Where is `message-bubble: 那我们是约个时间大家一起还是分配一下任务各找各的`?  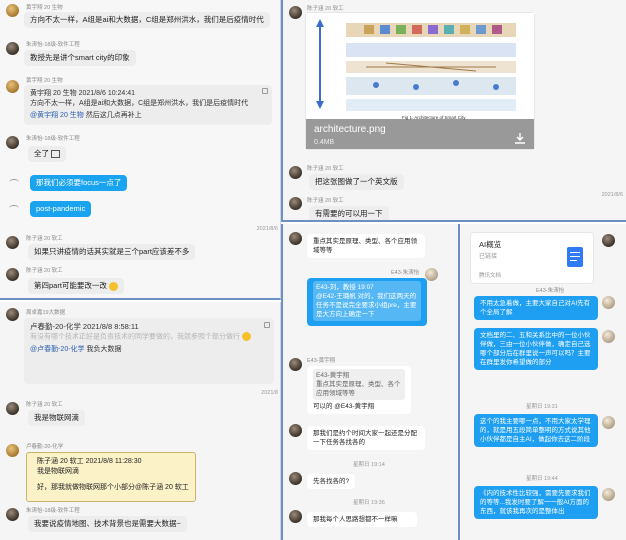 message-bubble: 那我们是约个时间大家一起还是分配一下任务各找各的 is located at coordinates (366, 438).